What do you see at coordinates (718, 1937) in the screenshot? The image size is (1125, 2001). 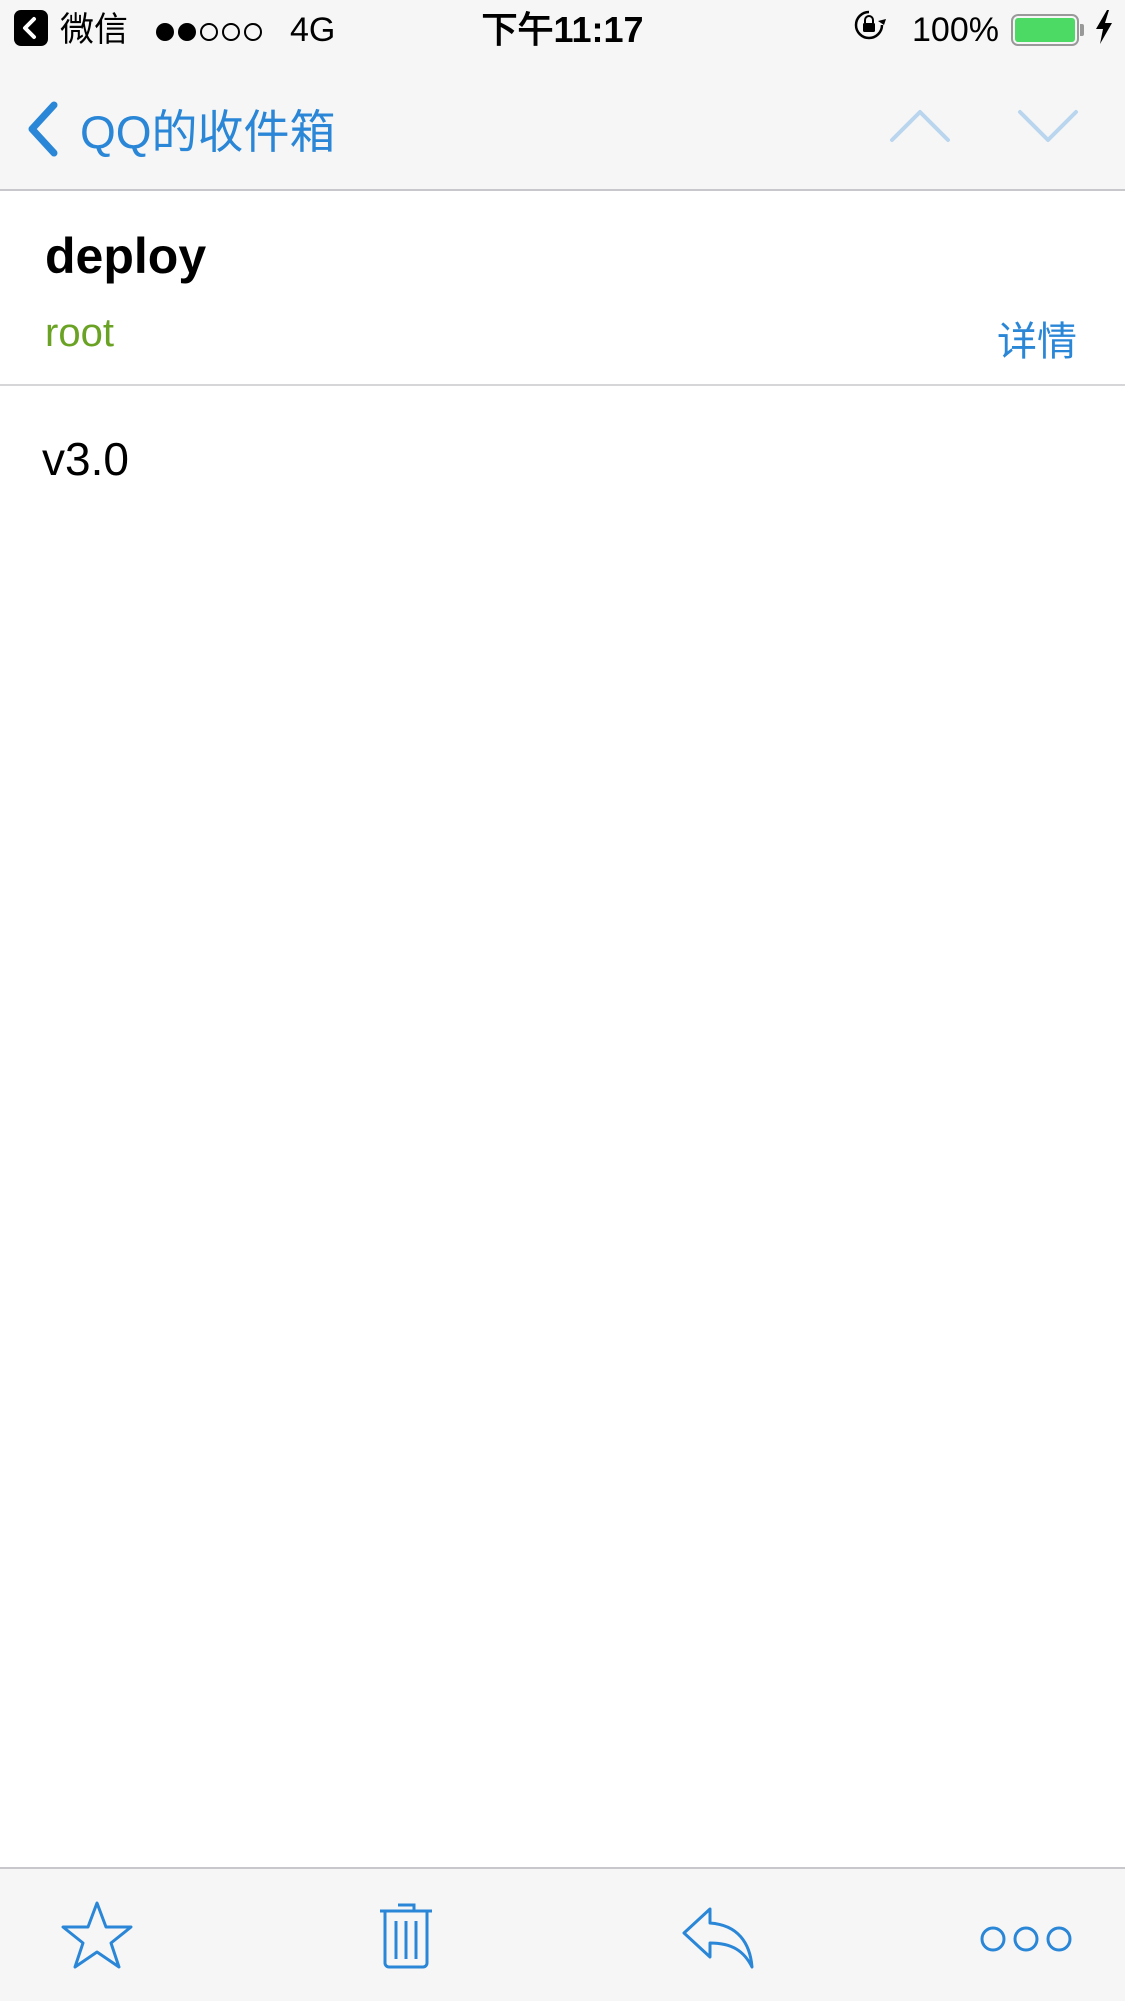 I see `reply-icon` at bounding box center [718, 1937].